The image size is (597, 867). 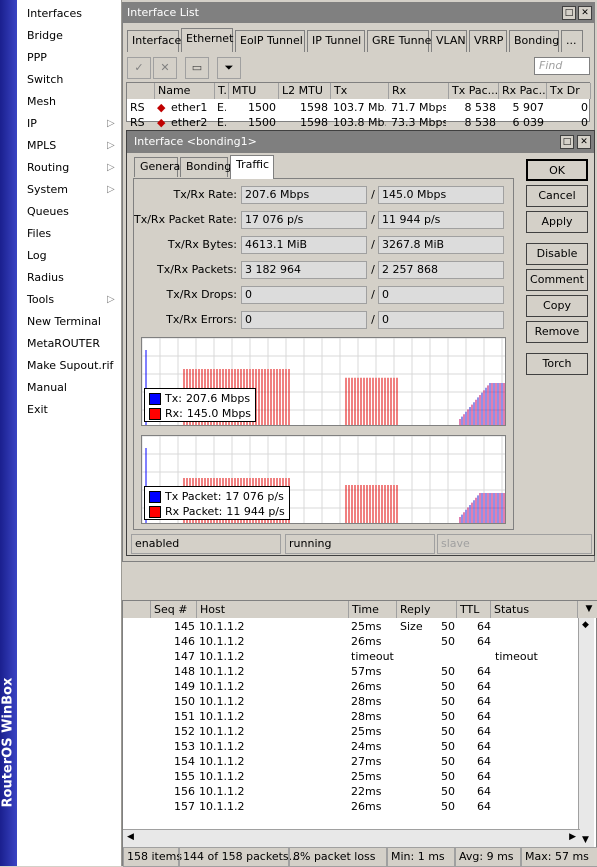 What do you see at coordinates (54, 13) in the screenshot?
I see `menu-item-label: Interfaces` at bounding box center [54, 13].